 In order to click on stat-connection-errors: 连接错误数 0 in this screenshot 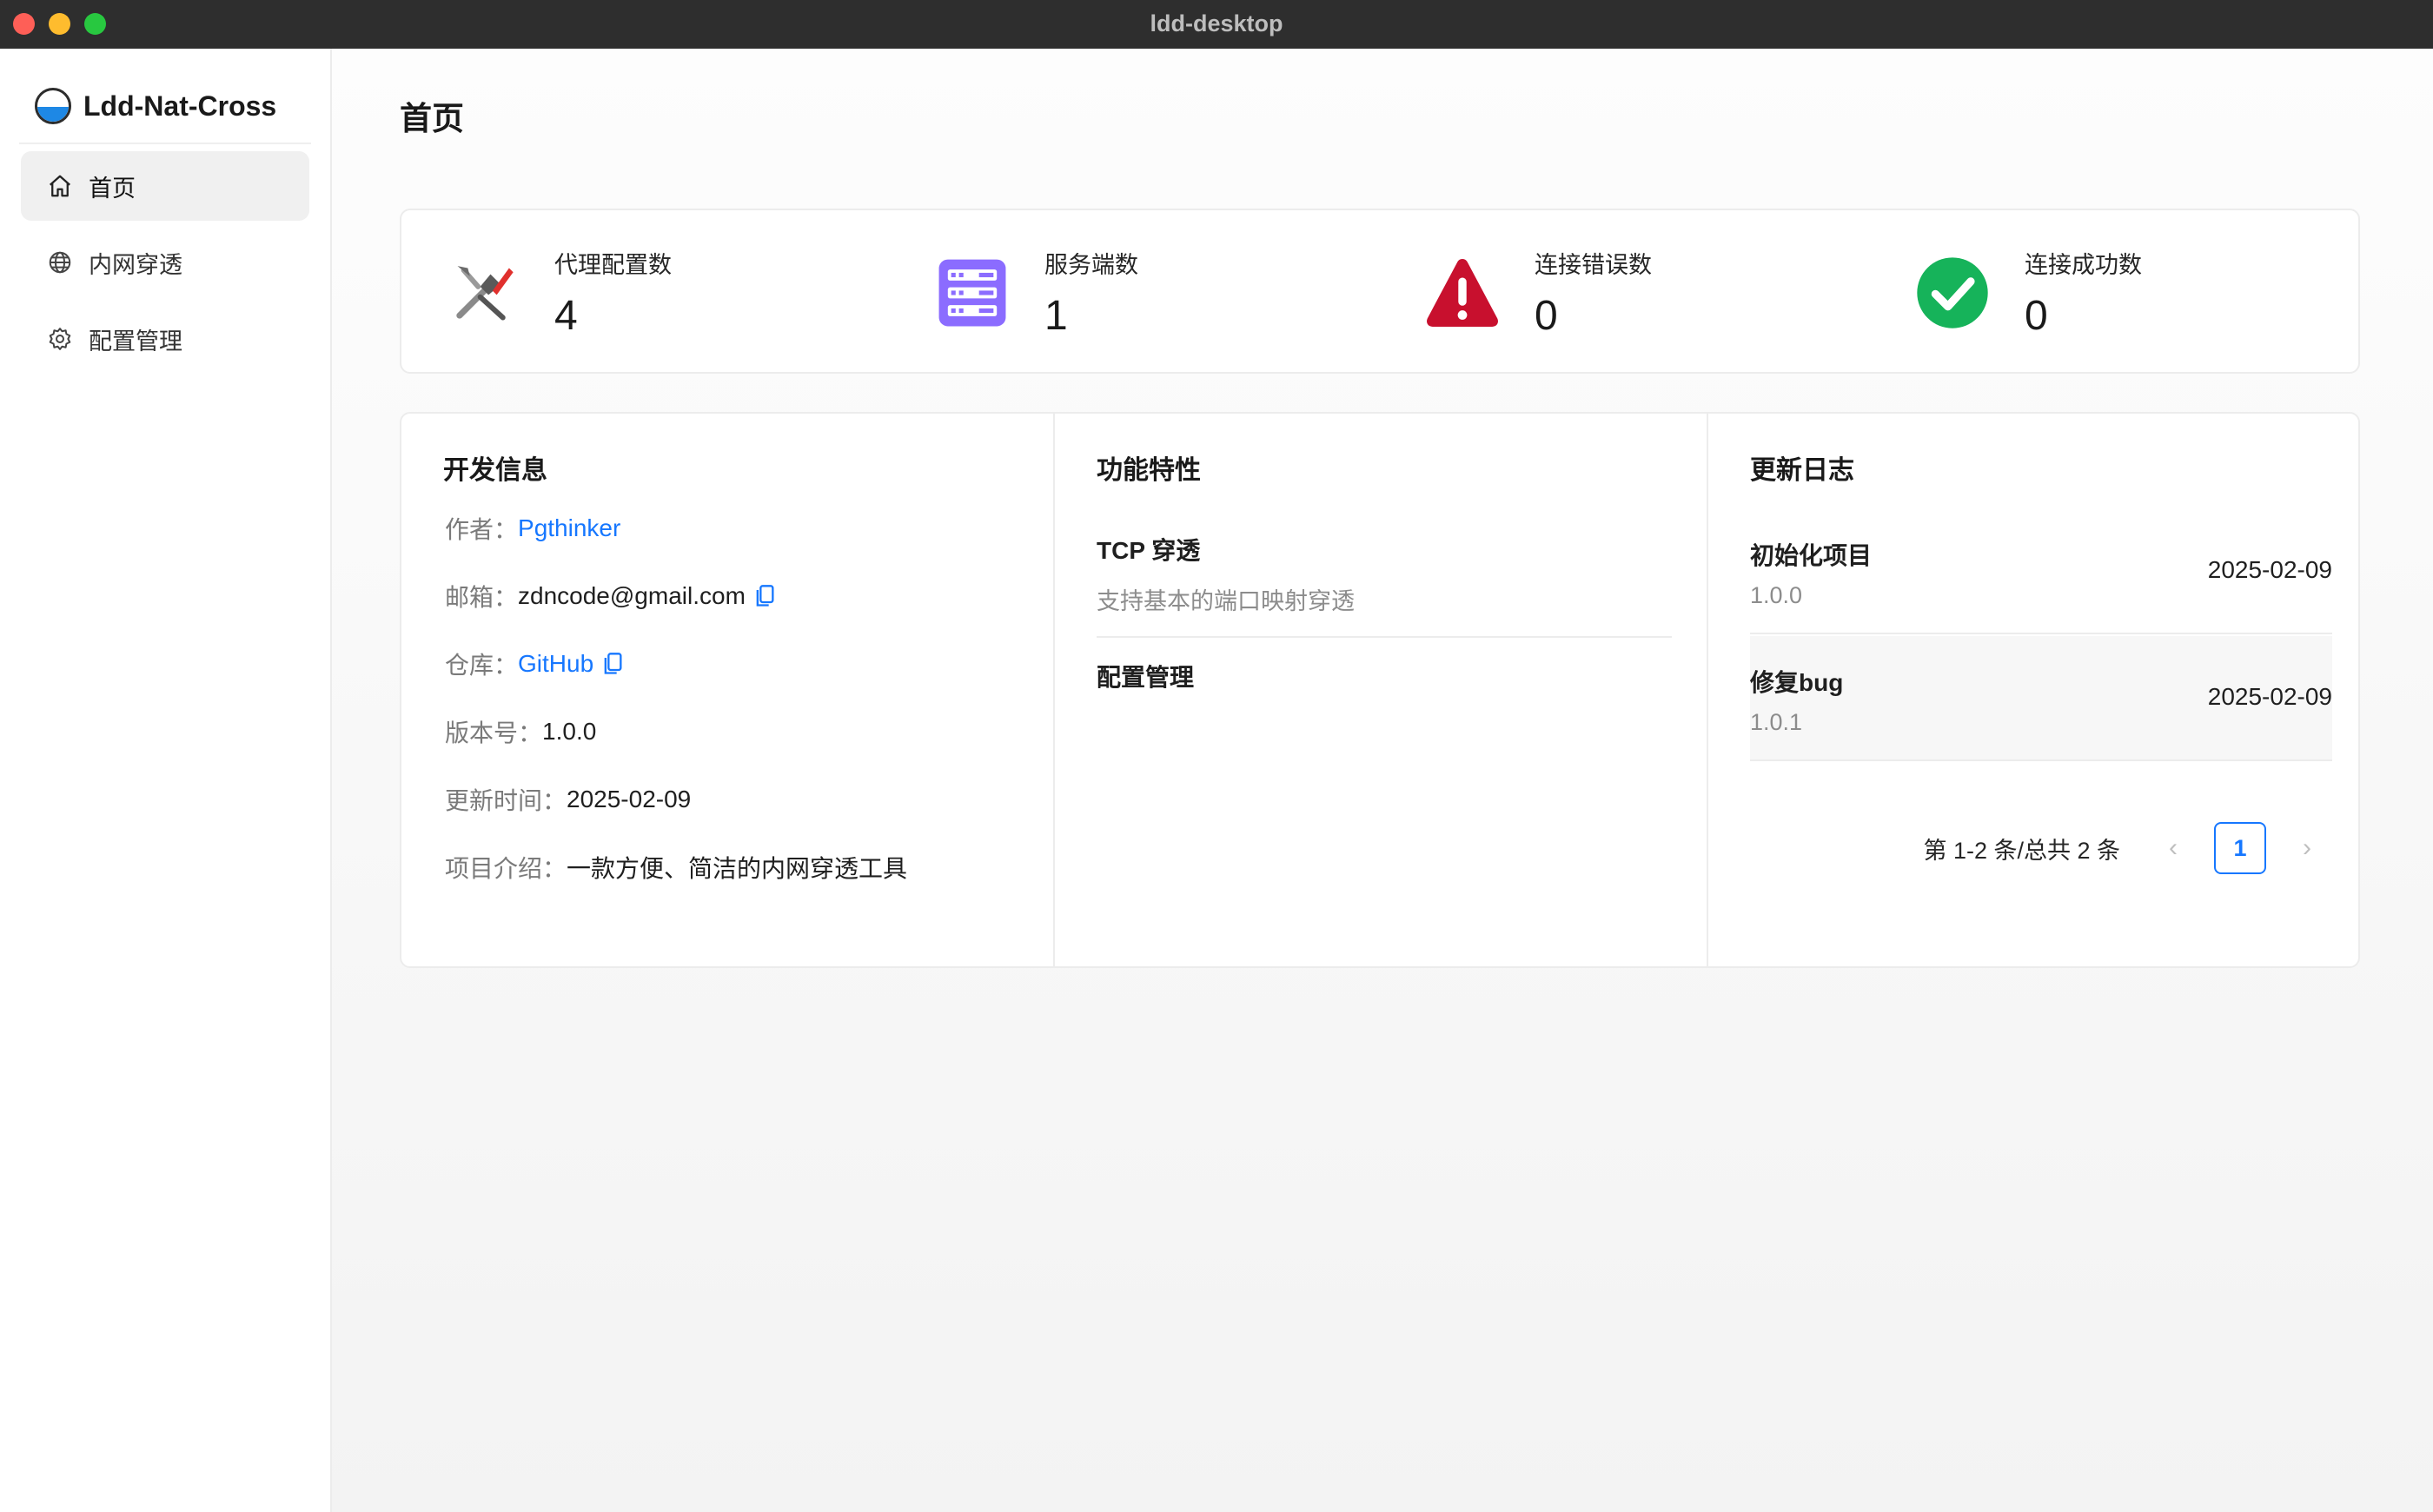, I will do `click(1538, 292)`.